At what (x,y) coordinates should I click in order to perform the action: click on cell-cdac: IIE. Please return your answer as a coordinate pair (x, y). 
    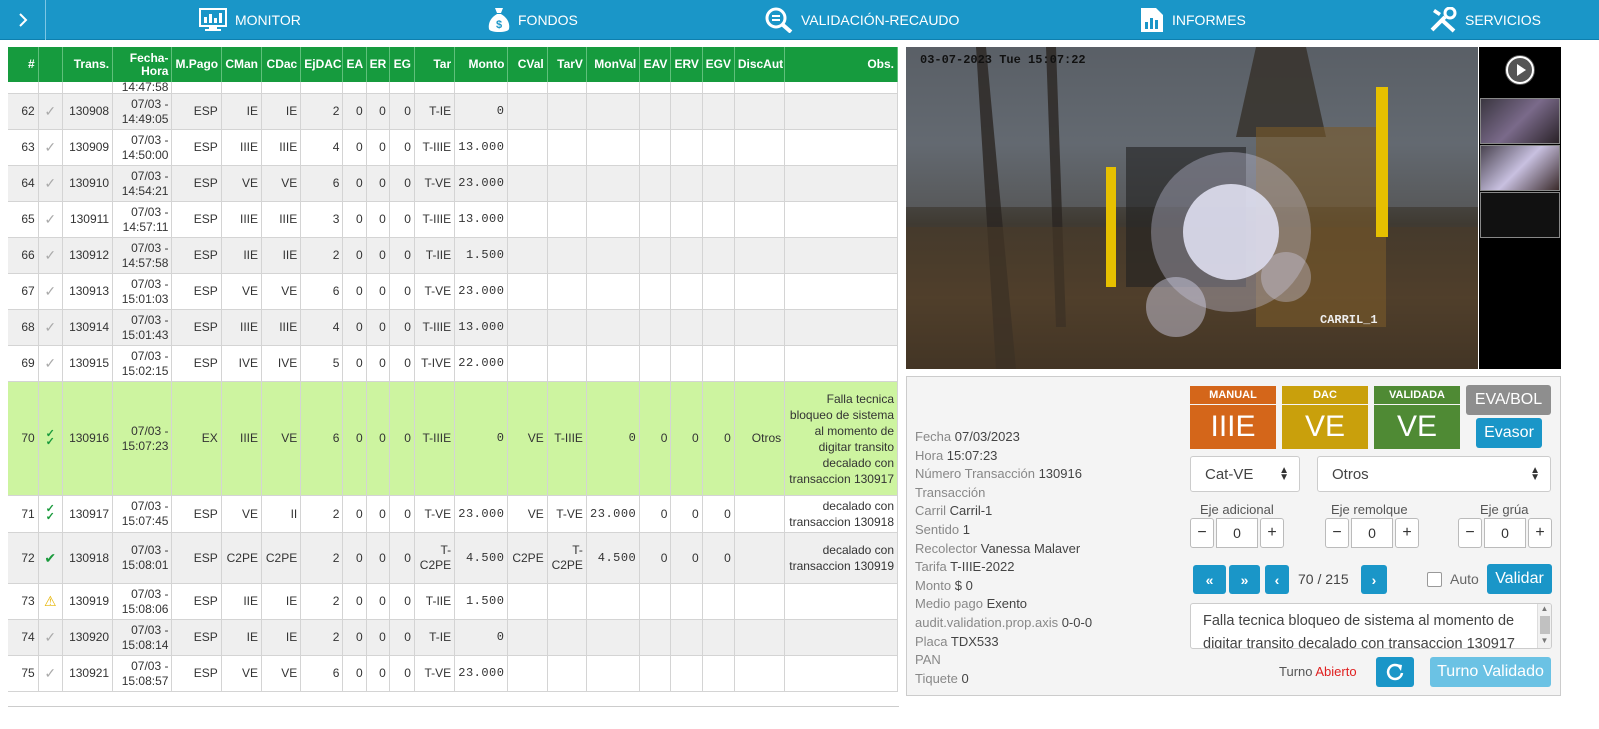
    Looking at the image, I should click on (281, 255).